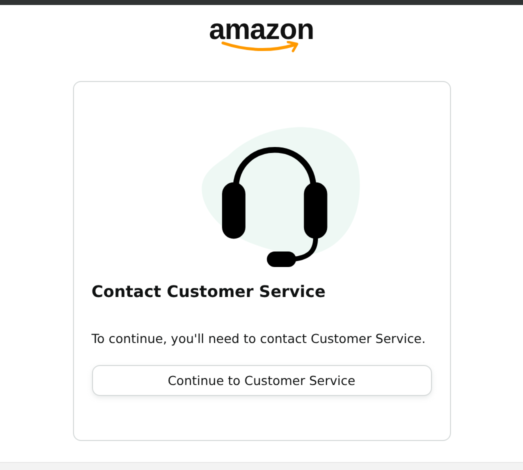  What do you see at coordinates (259, 339) in the screenshot?
I see `instruction-text: To continue, you'll need to contact Customer Service.` at bounding box center [259, 339].